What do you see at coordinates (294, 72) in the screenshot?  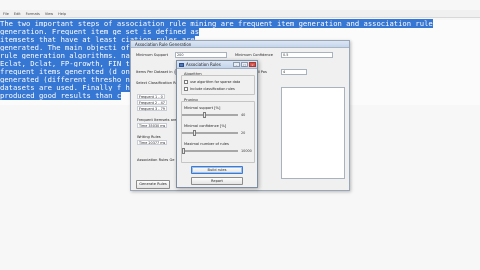 I see `prefix-input: 4` at bounding box center [294, 72].